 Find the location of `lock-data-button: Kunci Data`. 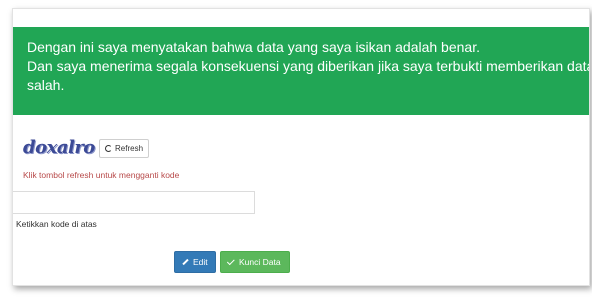

lock-data-button: Kunci Data is located at coordinates (255, 262).